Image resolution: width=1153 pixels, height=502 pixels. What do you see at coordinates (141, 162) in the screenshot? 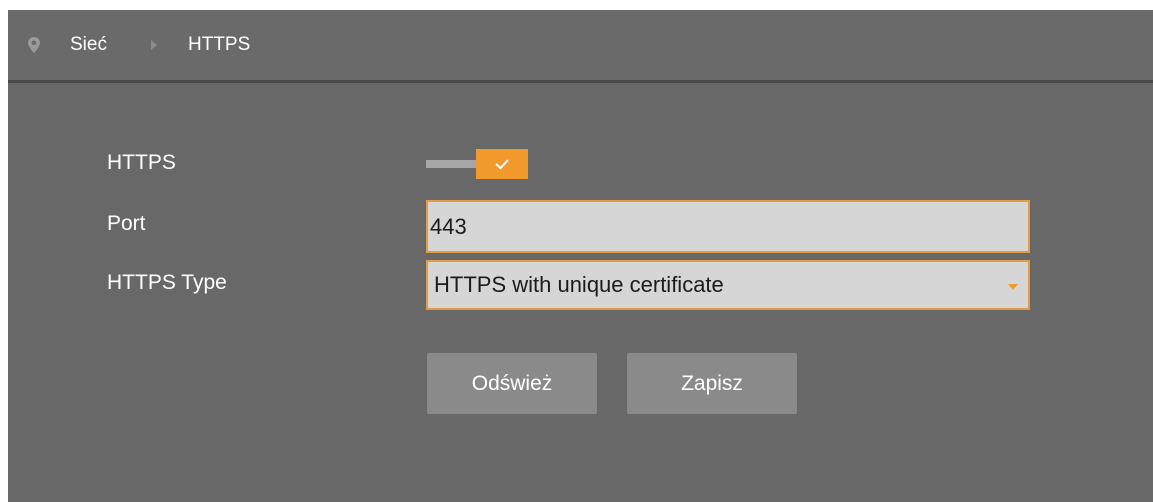
I see `https-label: HTTPS` at bounding box center [141, 162].